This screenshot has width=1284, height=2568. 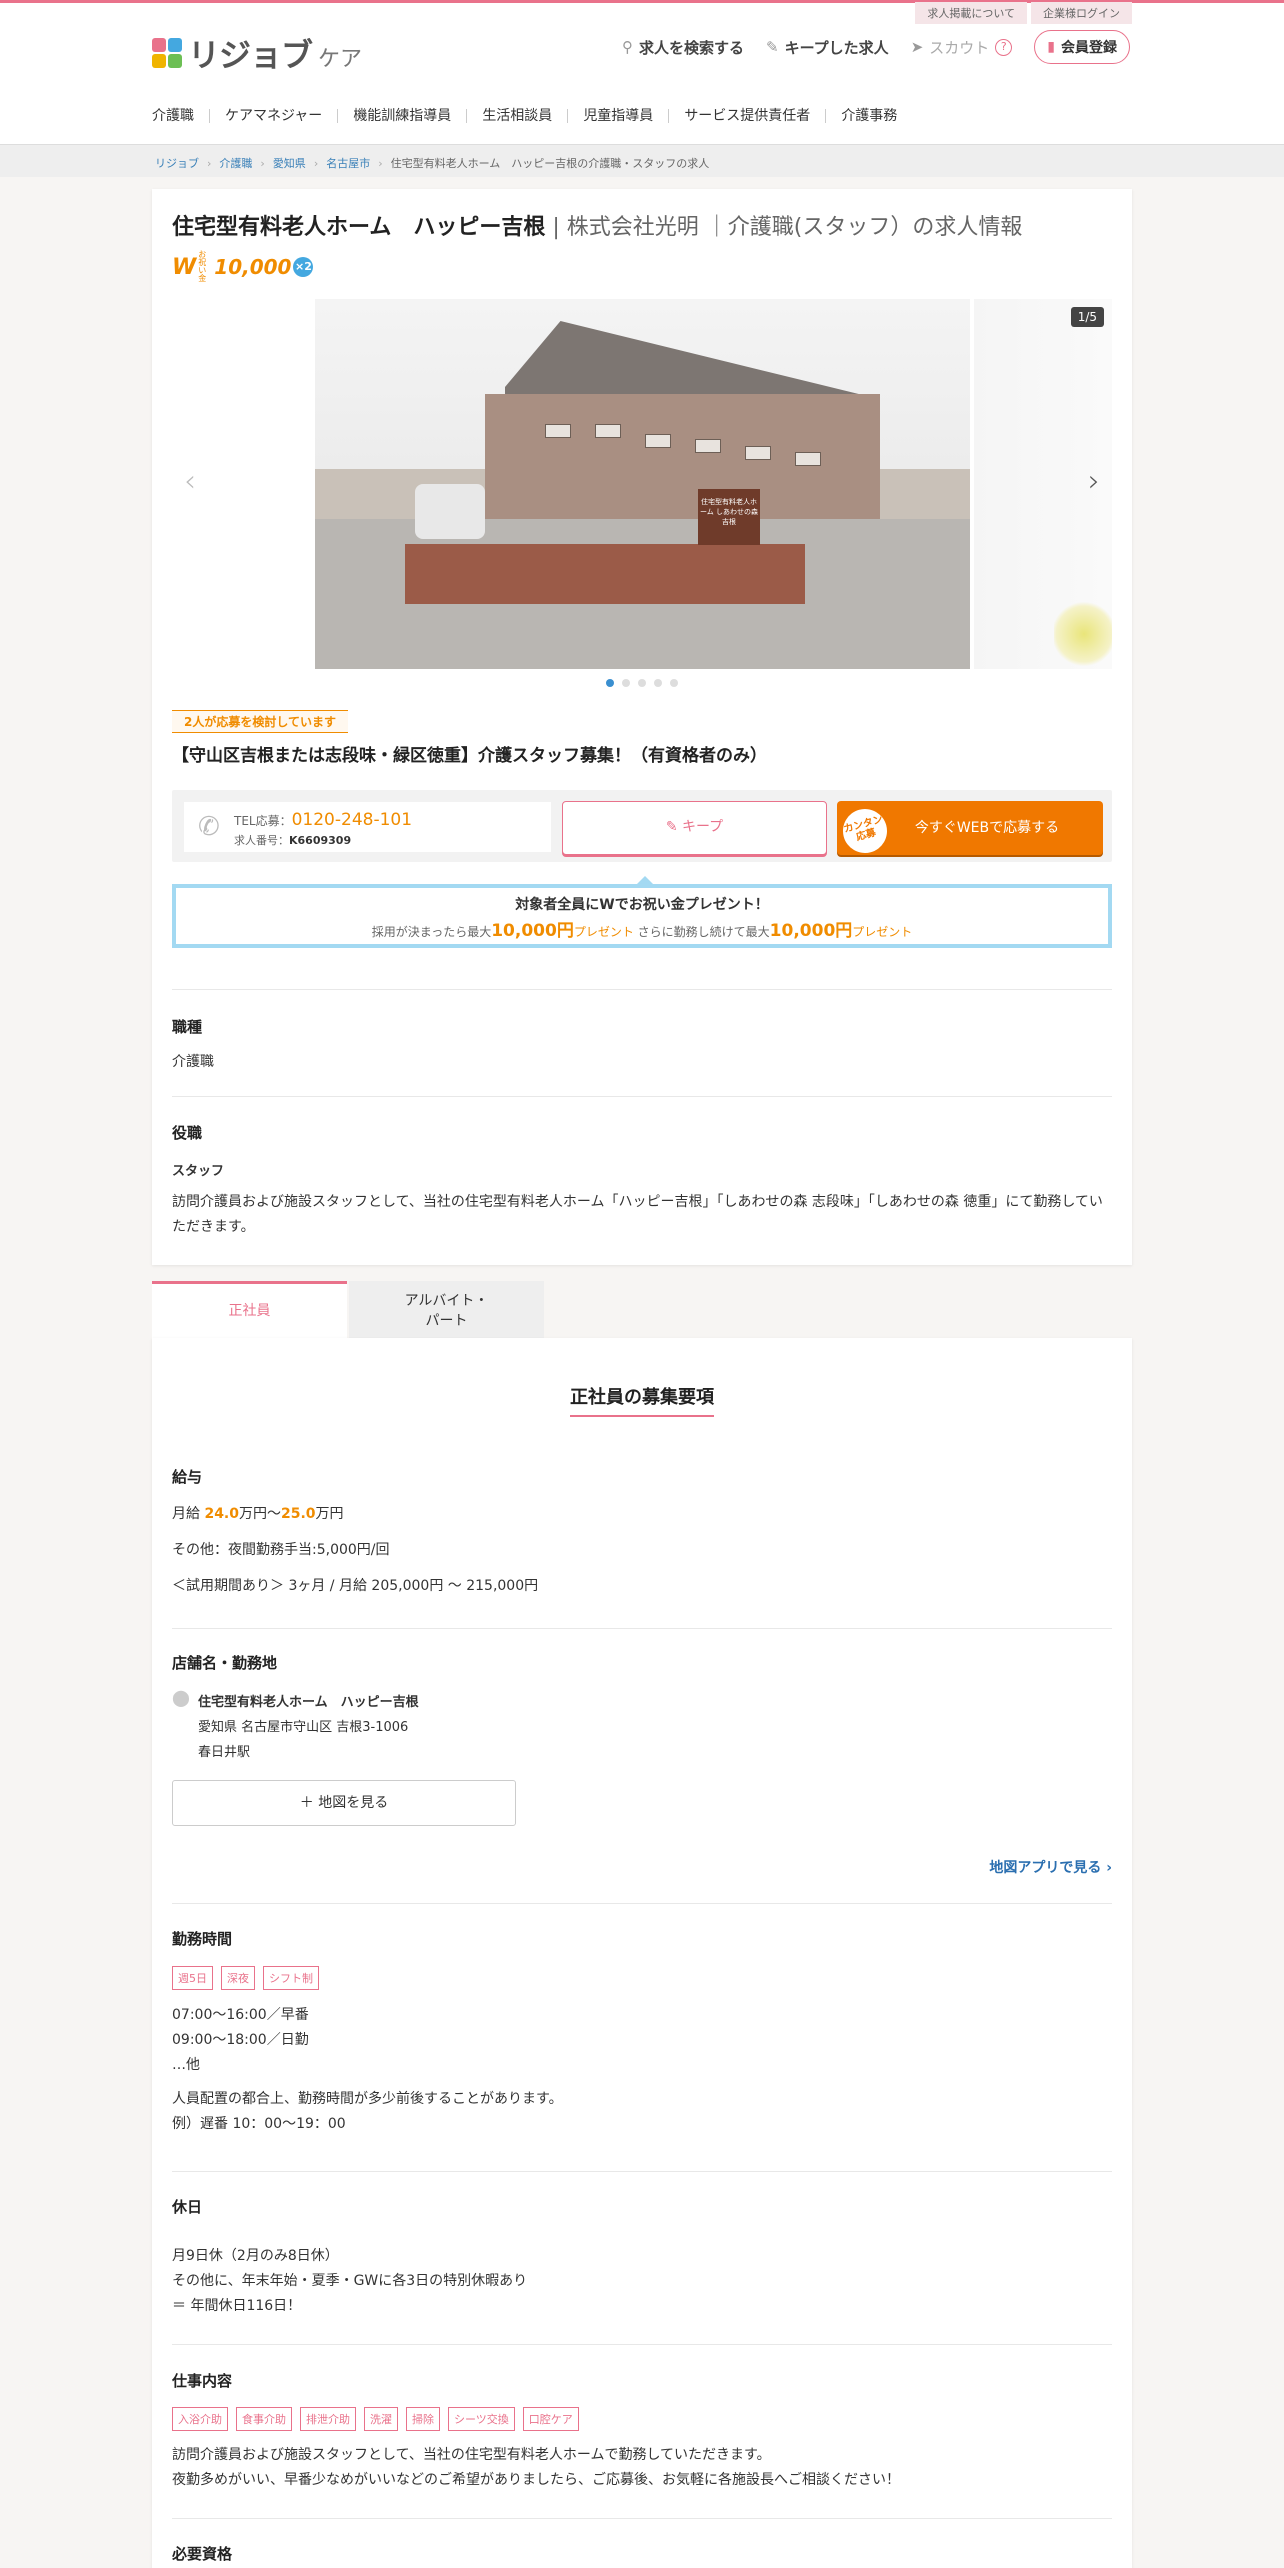 I want to click on requirements-title: 正社員の募集要項, so click(x=642, y=1400).